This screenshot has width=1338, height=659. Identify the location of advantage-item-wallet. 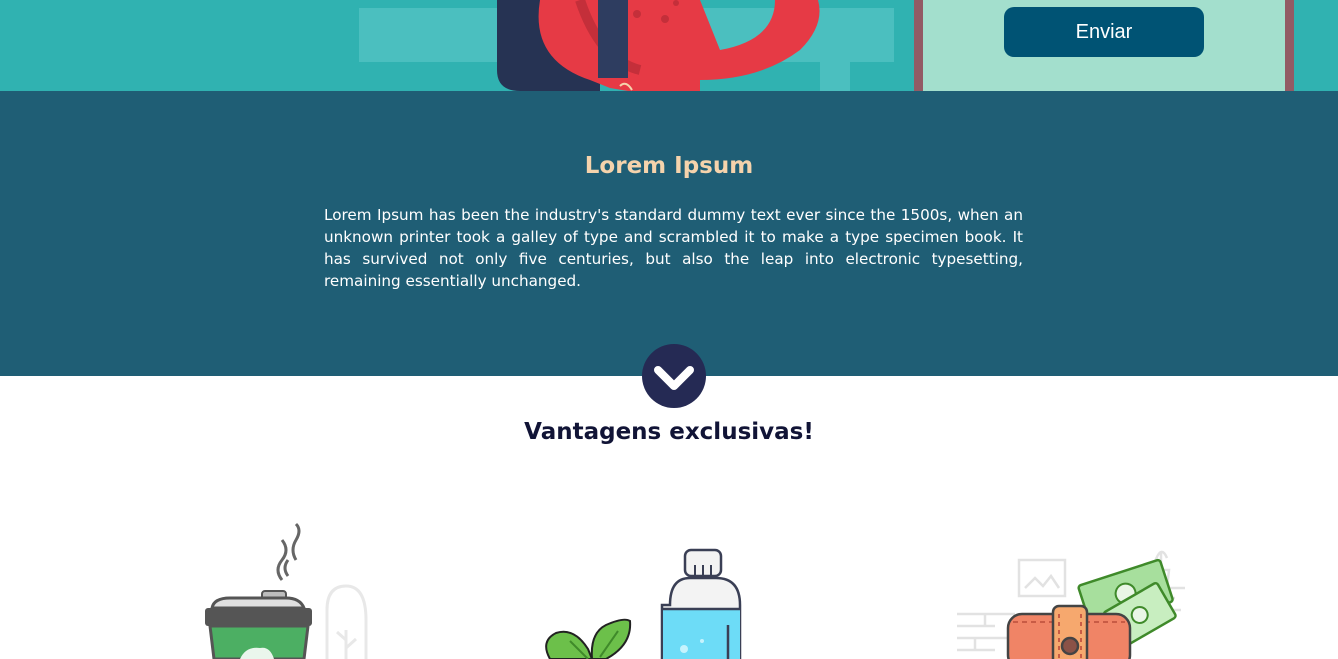
(1075, 599).